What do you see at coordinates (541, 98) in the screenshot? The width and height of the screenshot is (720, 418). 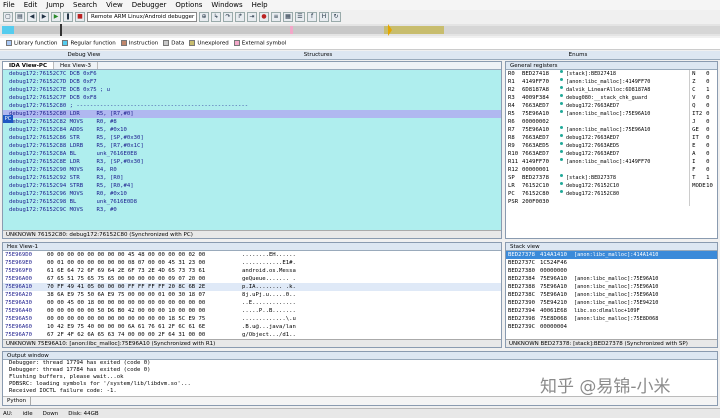 I see `register-value: 4009F384` at bounding box center [541, 98].